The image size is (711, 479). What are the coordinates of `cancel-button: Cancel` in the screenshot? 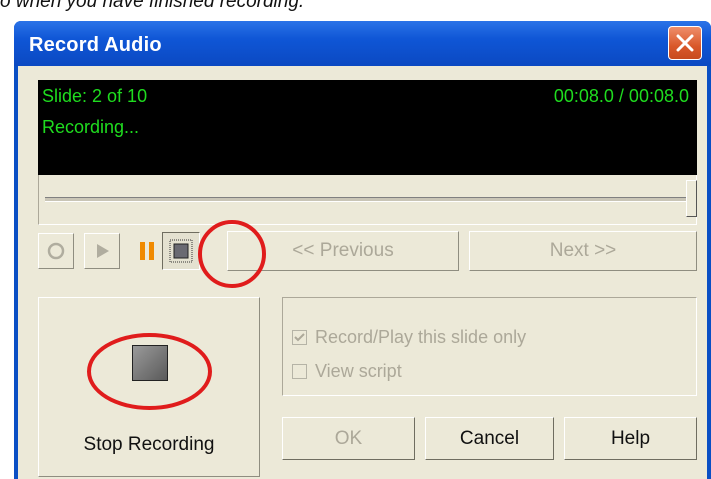 It's located at (489, 438).